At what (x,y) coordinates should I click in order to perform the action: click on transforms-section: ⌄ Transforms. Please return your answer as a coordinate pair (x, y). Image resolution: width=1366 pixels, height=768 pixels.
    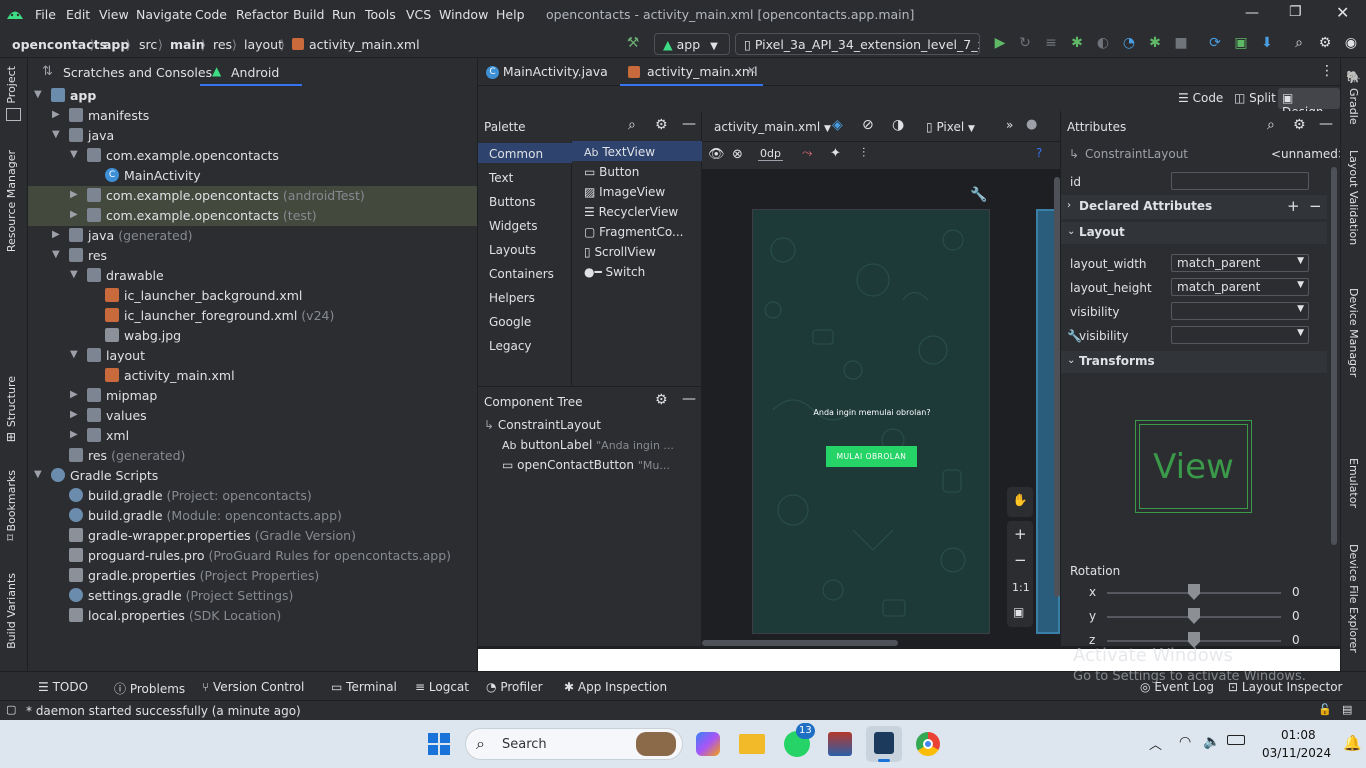
    Looking at the image, I should click on (1194, 362).